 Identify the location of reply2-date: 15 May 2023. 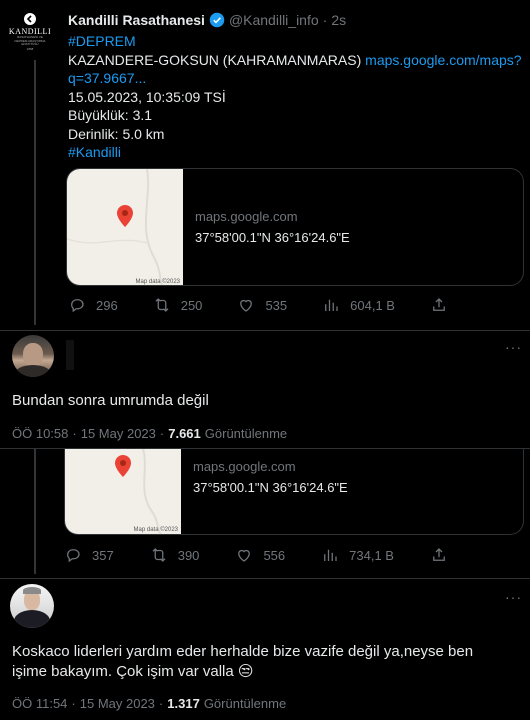
(117, 703).